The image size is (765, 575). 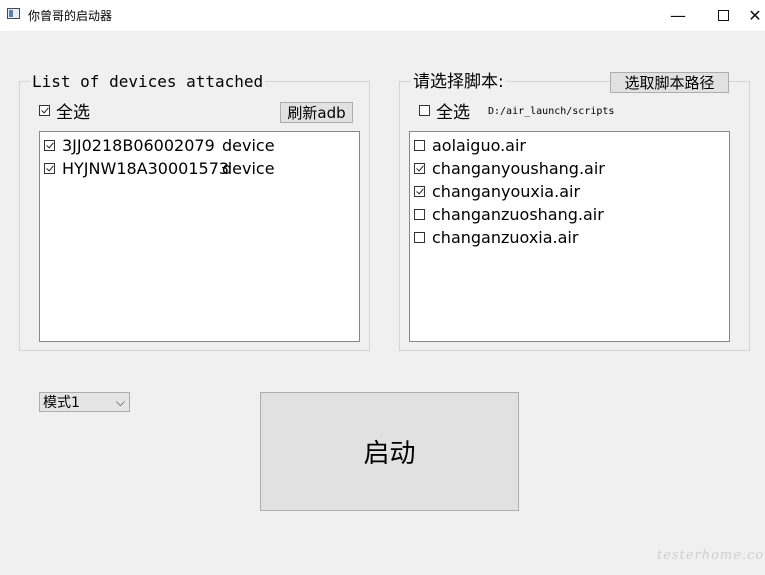 I want to click on title-bar: 你曾哥的启动器 — ✕, so click(x=382, y=15).